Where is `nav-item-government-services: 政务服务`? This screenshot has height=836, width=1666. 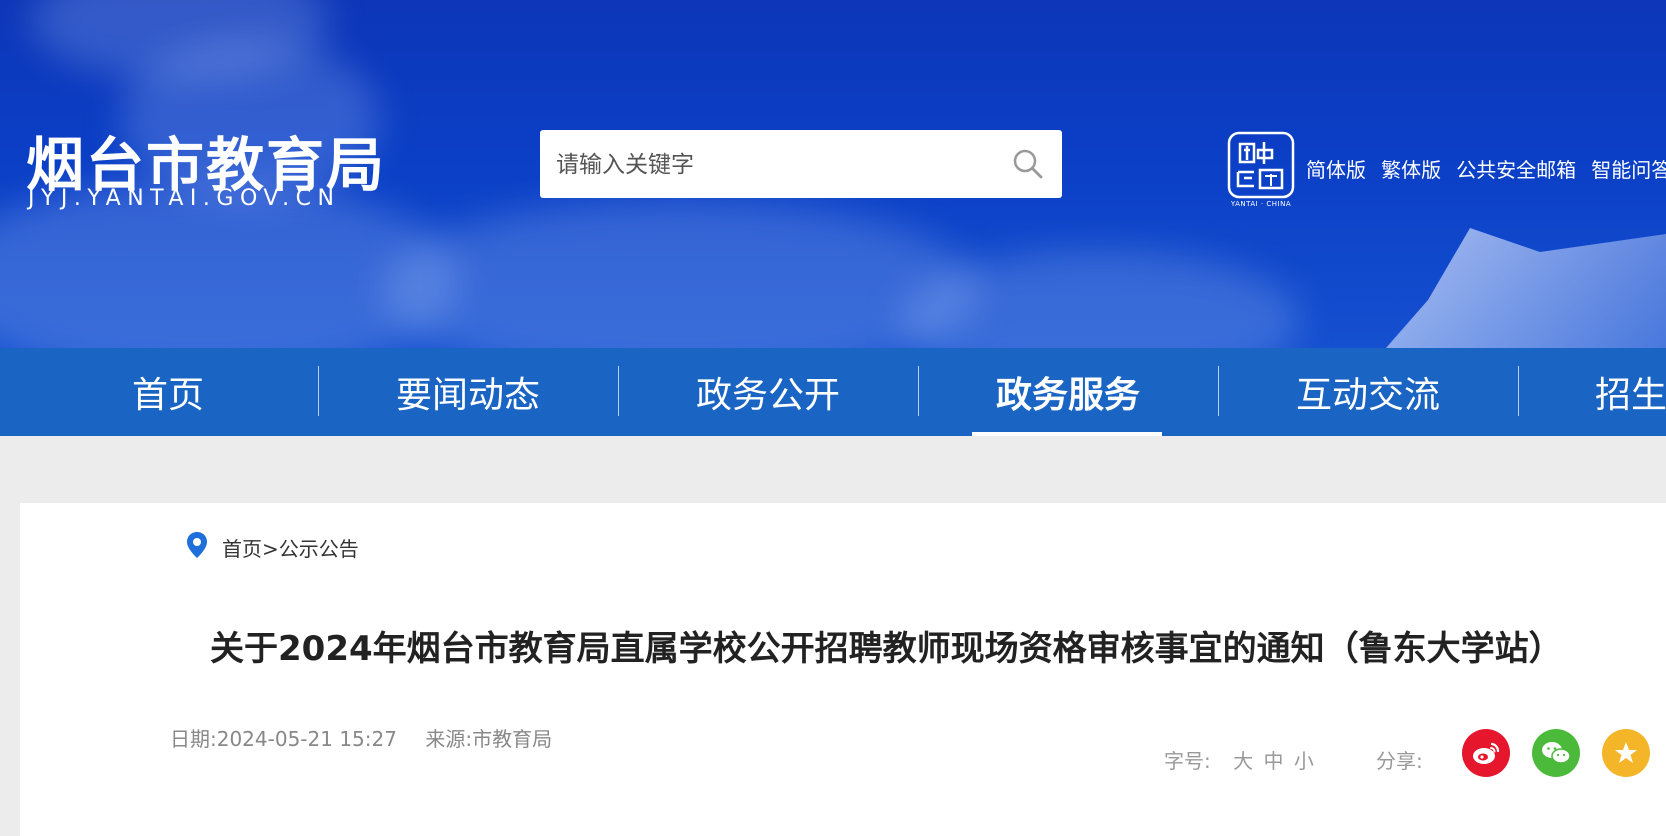 nav-item-government-services: 政务服务 is located at coordinates (1068, 392).